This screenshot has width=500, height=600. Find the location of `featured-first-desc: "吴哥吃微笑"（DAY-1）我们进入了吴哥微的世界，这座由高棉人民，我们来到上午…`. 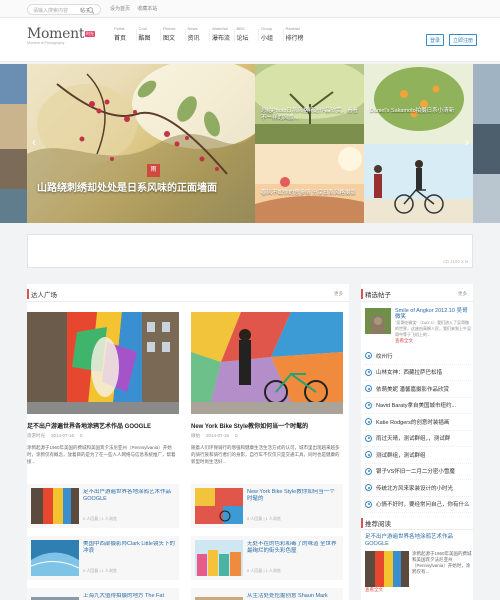

featured-first-desc: "吴哥吃微笑"（DAY-1）我们进入了吴哥微的世界，这座由高棉人民，我们来到上午… is located at coordinates (433, 328).